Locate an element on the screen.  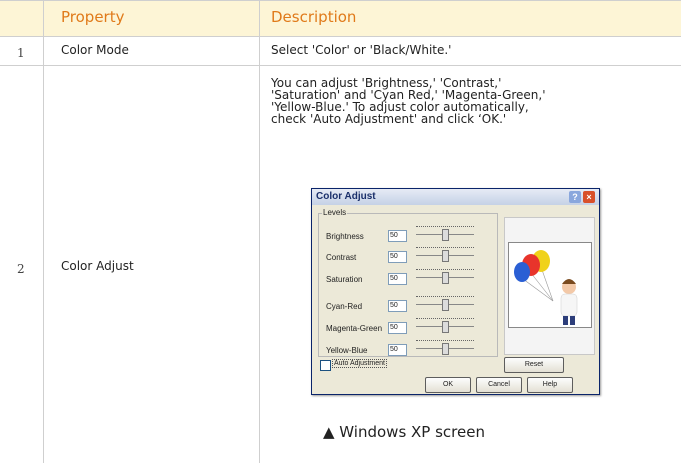
contrast-label: Contrast is located at coordinates (341, 257).